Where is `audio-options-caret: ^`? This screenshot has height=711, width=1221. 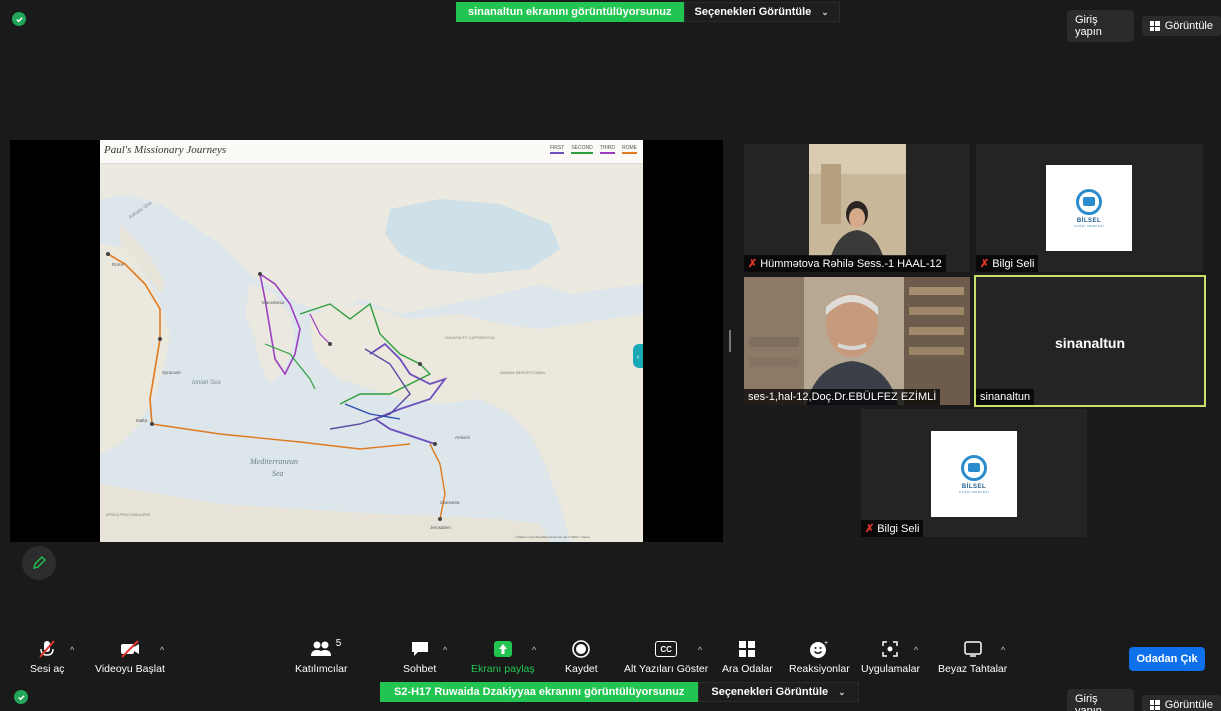
audio-options-caret: ^ is located at coordinates (72, 650).